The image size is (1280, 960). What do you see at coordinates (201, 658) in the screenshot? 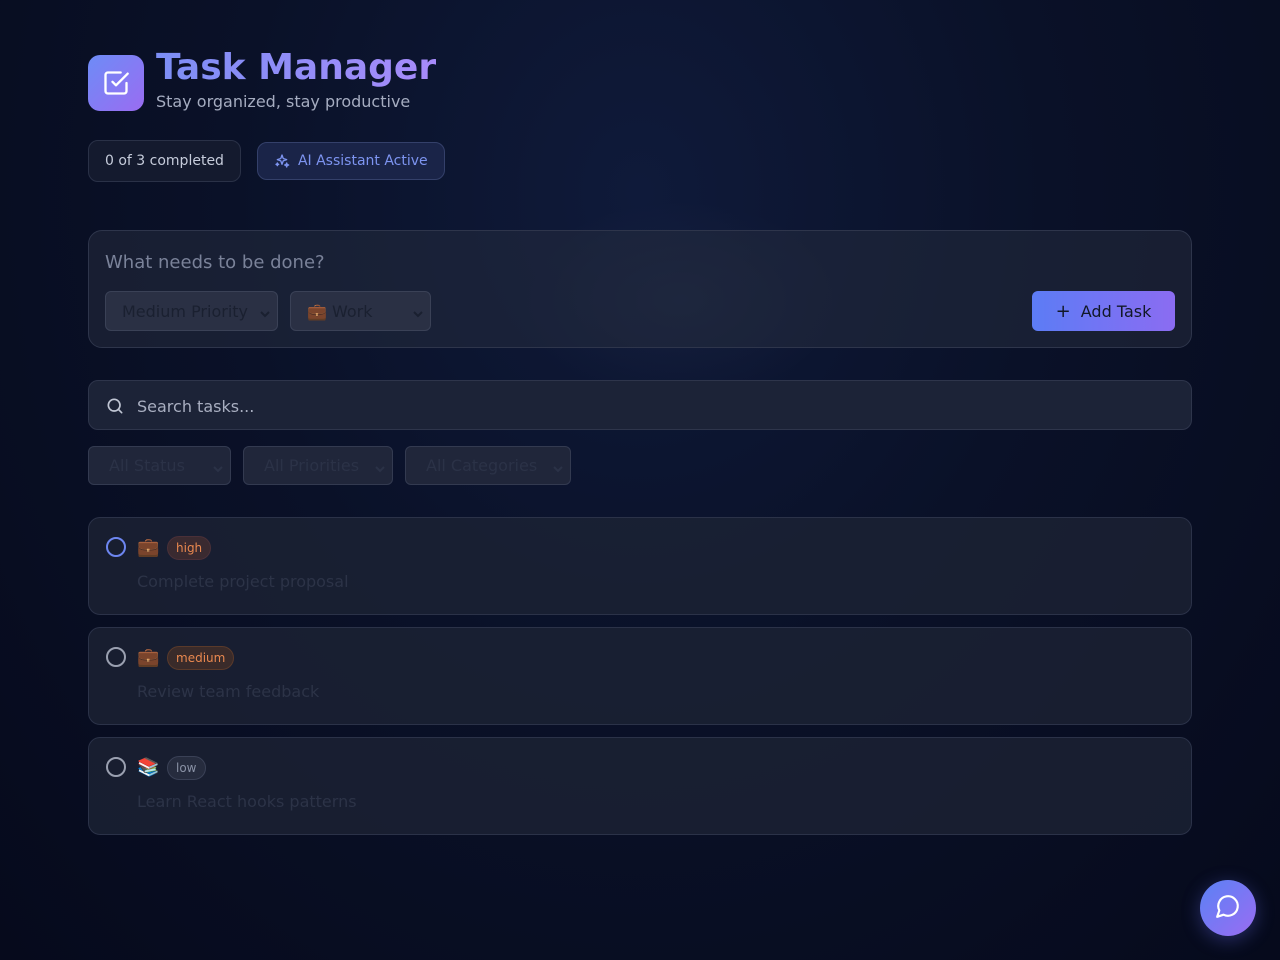
I see `priority-badge: medium` at bounding box center [201, 658].